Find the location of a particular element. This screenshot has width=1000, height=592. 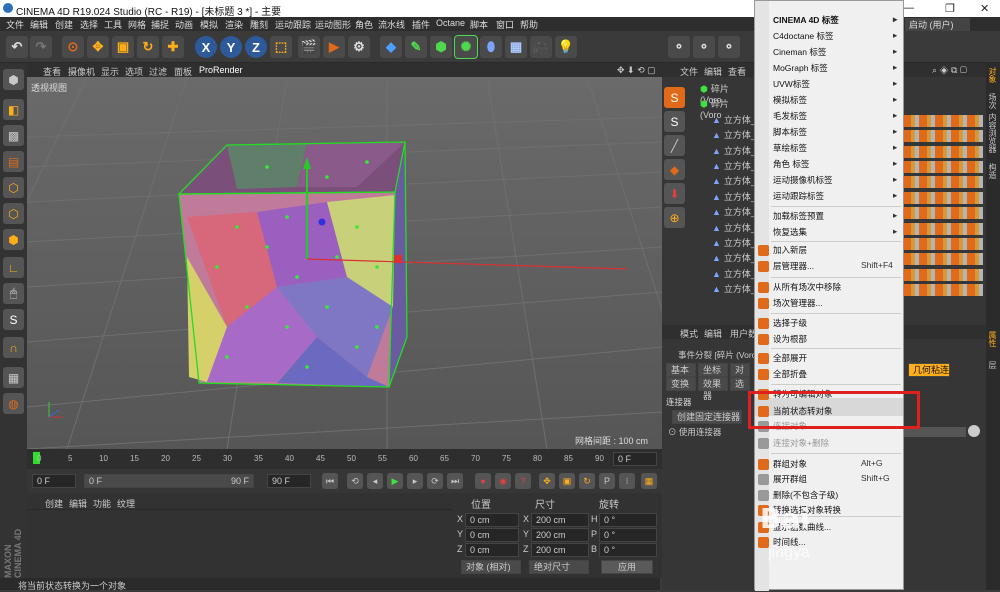

size-field: 200 cm is located at coordinates (560, 550).